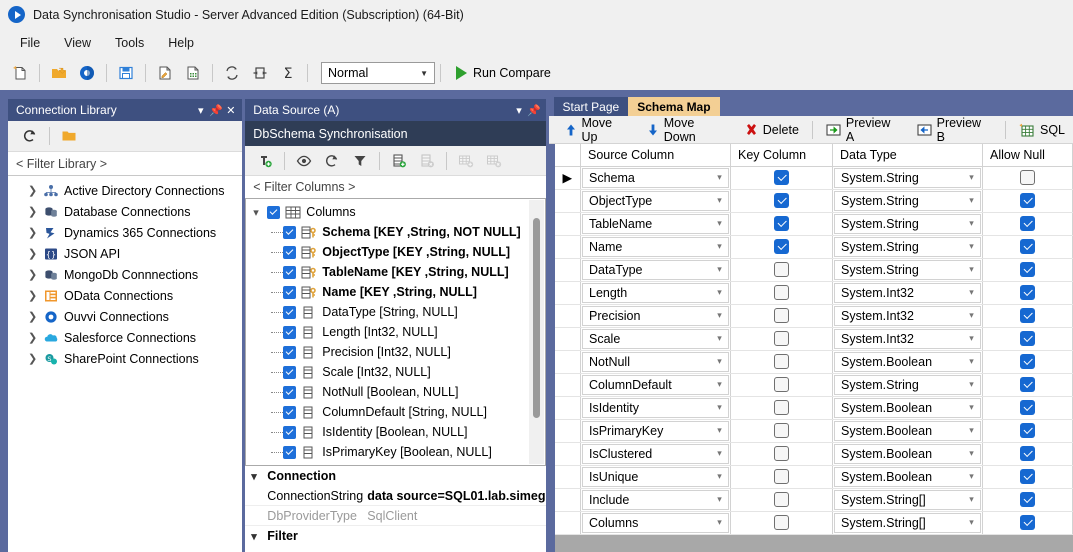 This screenshot has width=1073, height=552. What do you see at coordinates (907, 155) in the screenshot?
I see `grid-header-data-type: Data Type` at bounding box center [907, 155].